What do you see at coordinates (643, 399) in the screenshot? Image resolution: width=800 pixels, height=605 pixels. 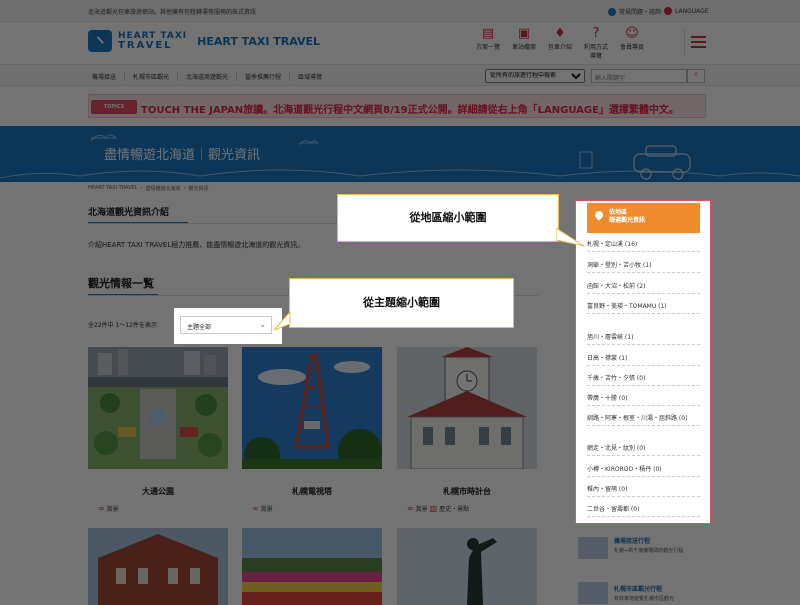 I see `region-item: 帶廣・十勝 (0)` at bounding box center [643, 399].